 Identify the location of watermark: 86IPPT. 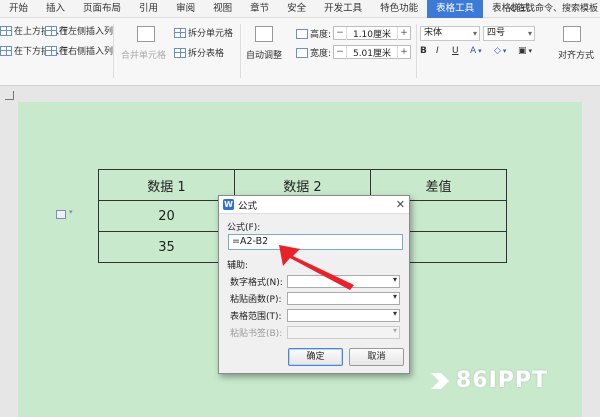
(488, 380).